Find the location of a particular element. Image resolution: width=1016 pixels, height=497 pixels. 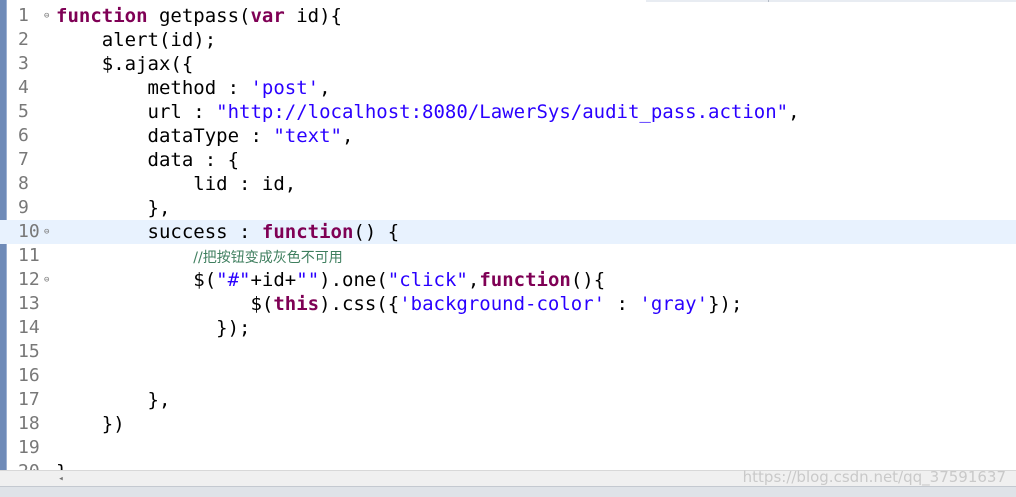

code-text: lid : id, is located at coordinates (176, 184).